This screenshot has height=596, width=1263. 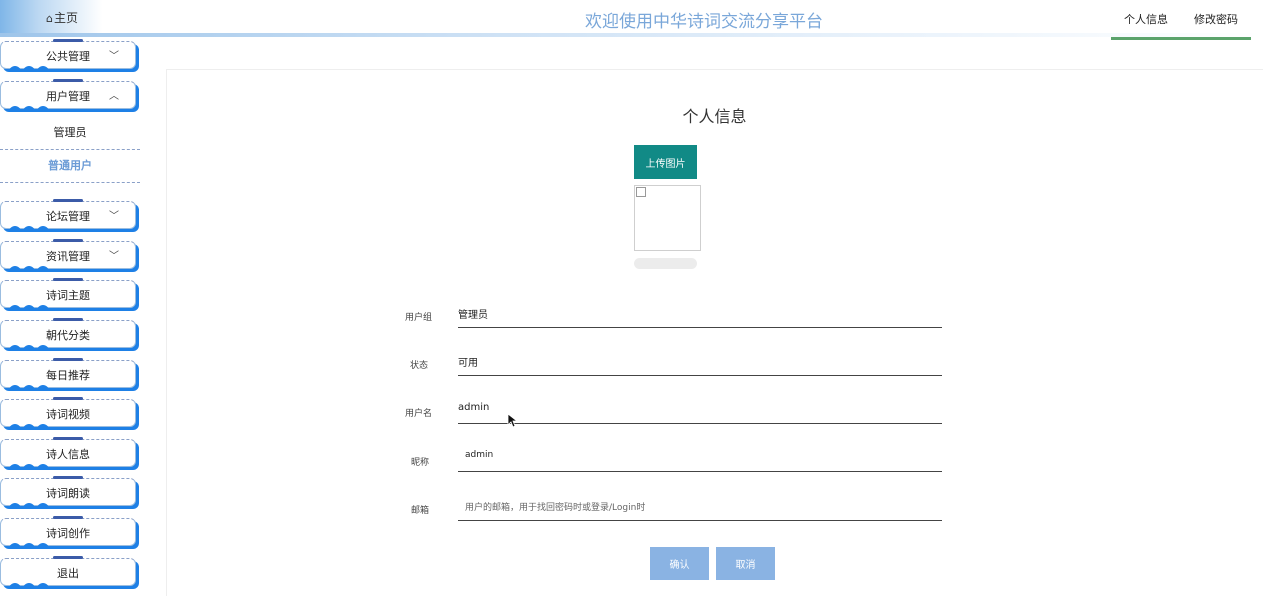 I want to click on menu-label: 诗词主题, so click(x=68, y=295).